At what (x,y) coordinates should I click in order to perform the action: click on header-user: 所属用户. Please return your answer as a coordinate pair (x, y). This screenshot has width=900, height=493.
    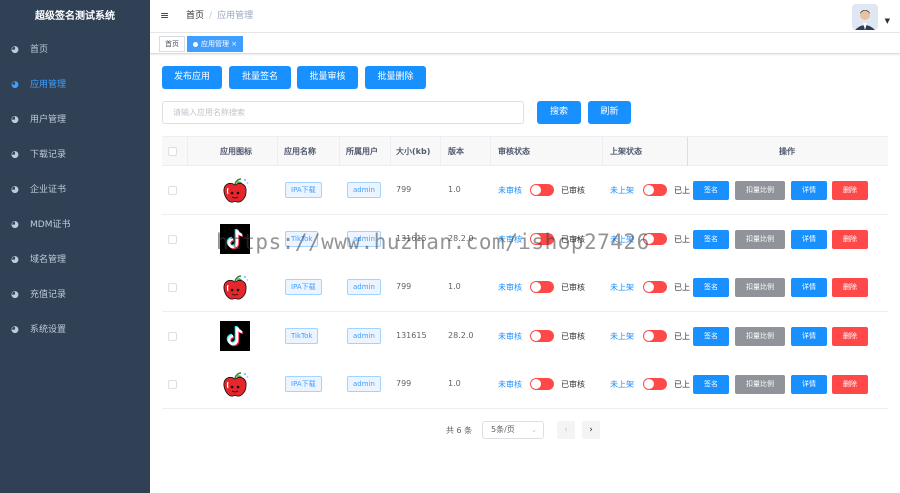
    Looking at the image, I should click on (362, 151).